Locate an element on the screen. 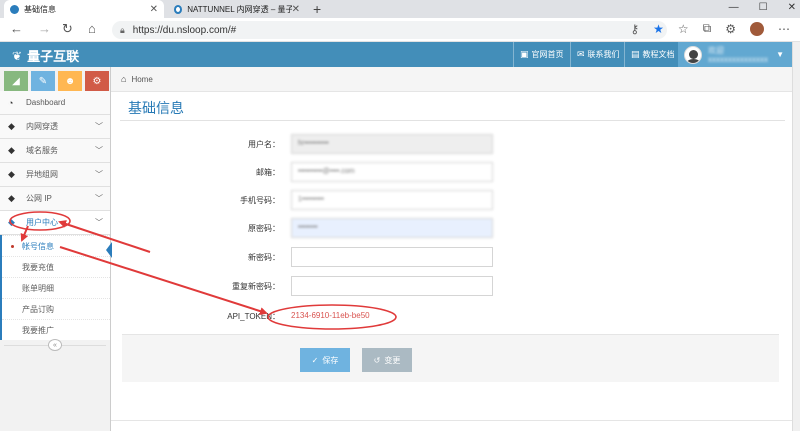 This screenshot has height=431, width=800. header-link-label: 教程文档 is located at coordinates (658, 54).